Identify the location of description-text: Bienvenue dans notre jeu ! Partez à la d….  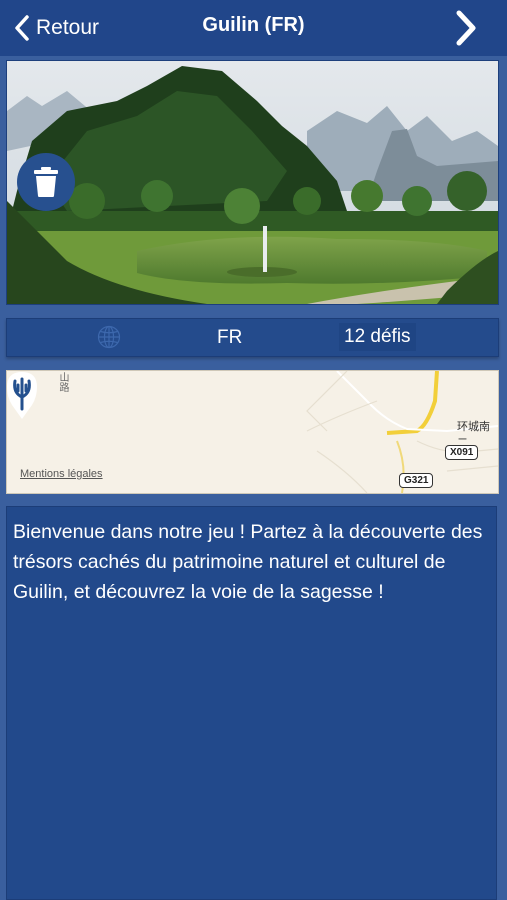
(248, 562).